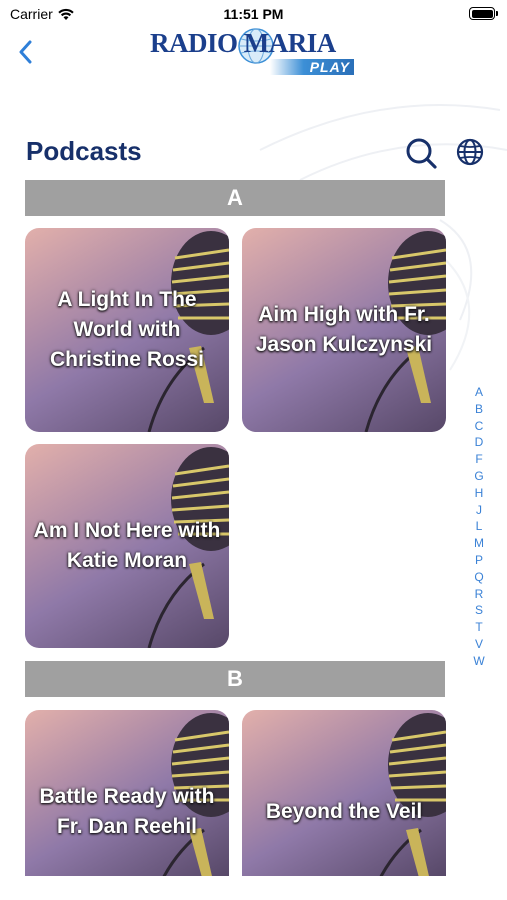 This screenshot has width=507, height=900. What do you see at coordinates (479, 426) in the screenshot?
I see `index-letter-c: C` at bounding box center [479, 426].